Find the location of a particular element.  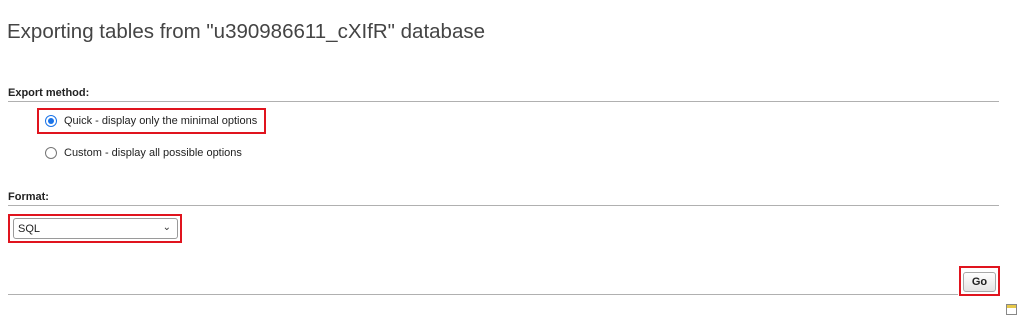

format-select-value: SQL is located at coordinates (29, 228).